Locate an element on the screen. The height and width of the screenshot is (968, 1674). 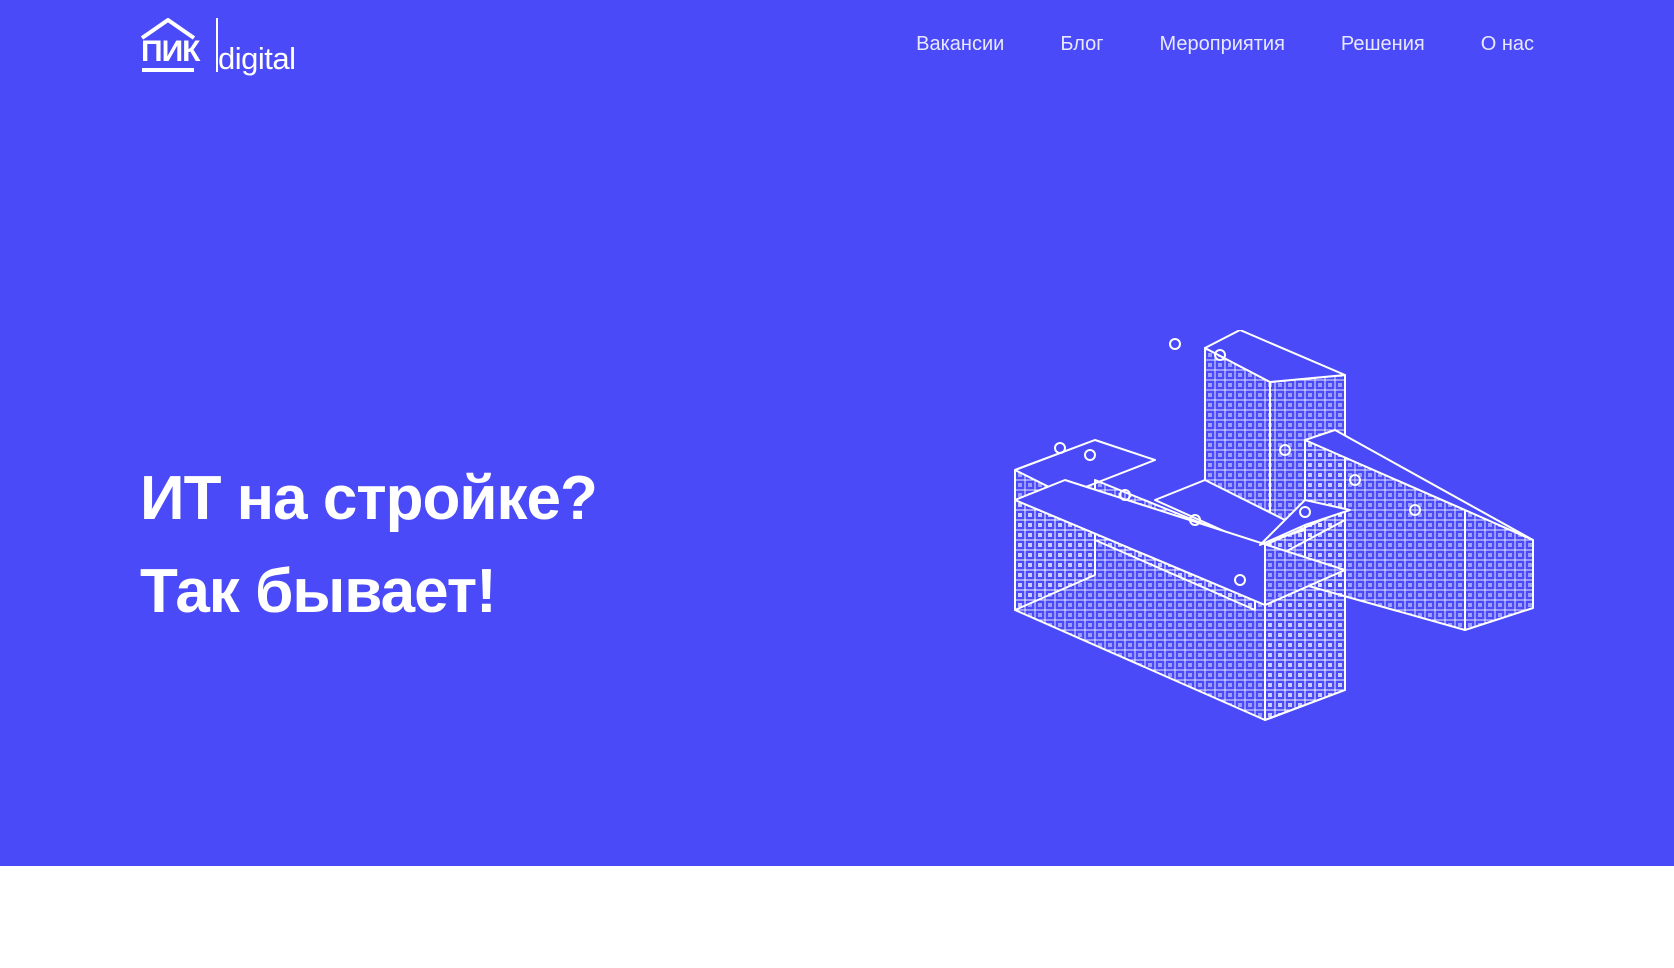
nav-item-blog: Блог is located at coordinates (1081, 44).